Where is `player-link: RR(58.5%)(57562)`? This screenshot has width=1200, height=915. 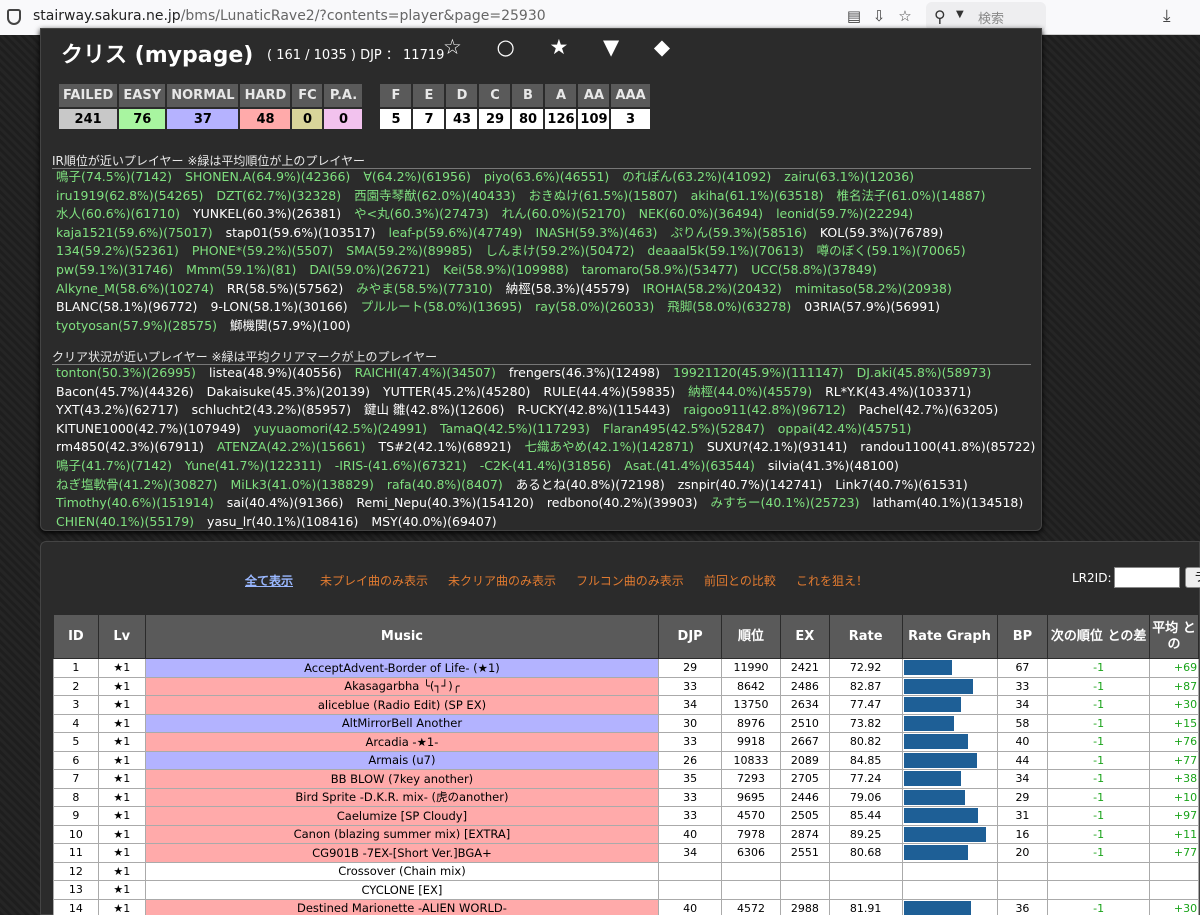 player-link: RR(58.5%)(57562) is located at coordinates (285, 288).